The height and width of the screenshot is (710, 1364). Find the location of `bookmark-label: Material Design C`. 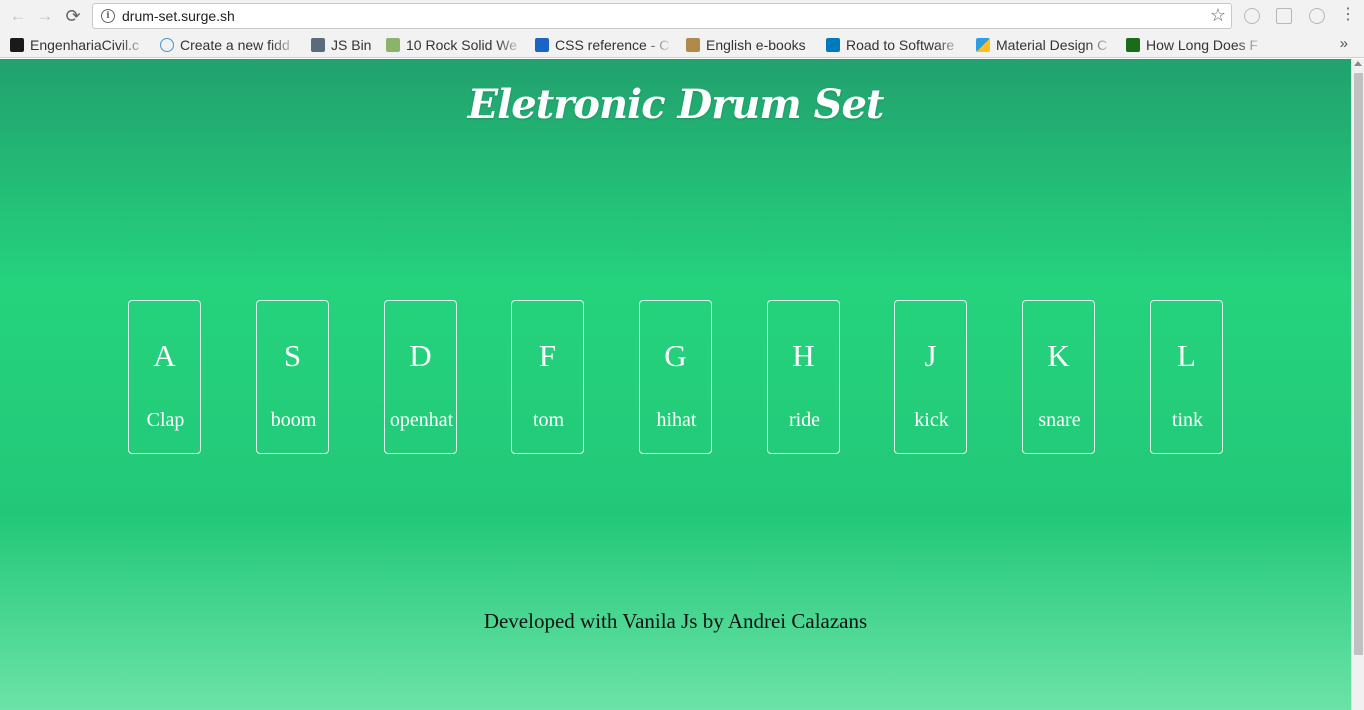

bookmark-label: Material Design C is located at coordinates (1052, 45).